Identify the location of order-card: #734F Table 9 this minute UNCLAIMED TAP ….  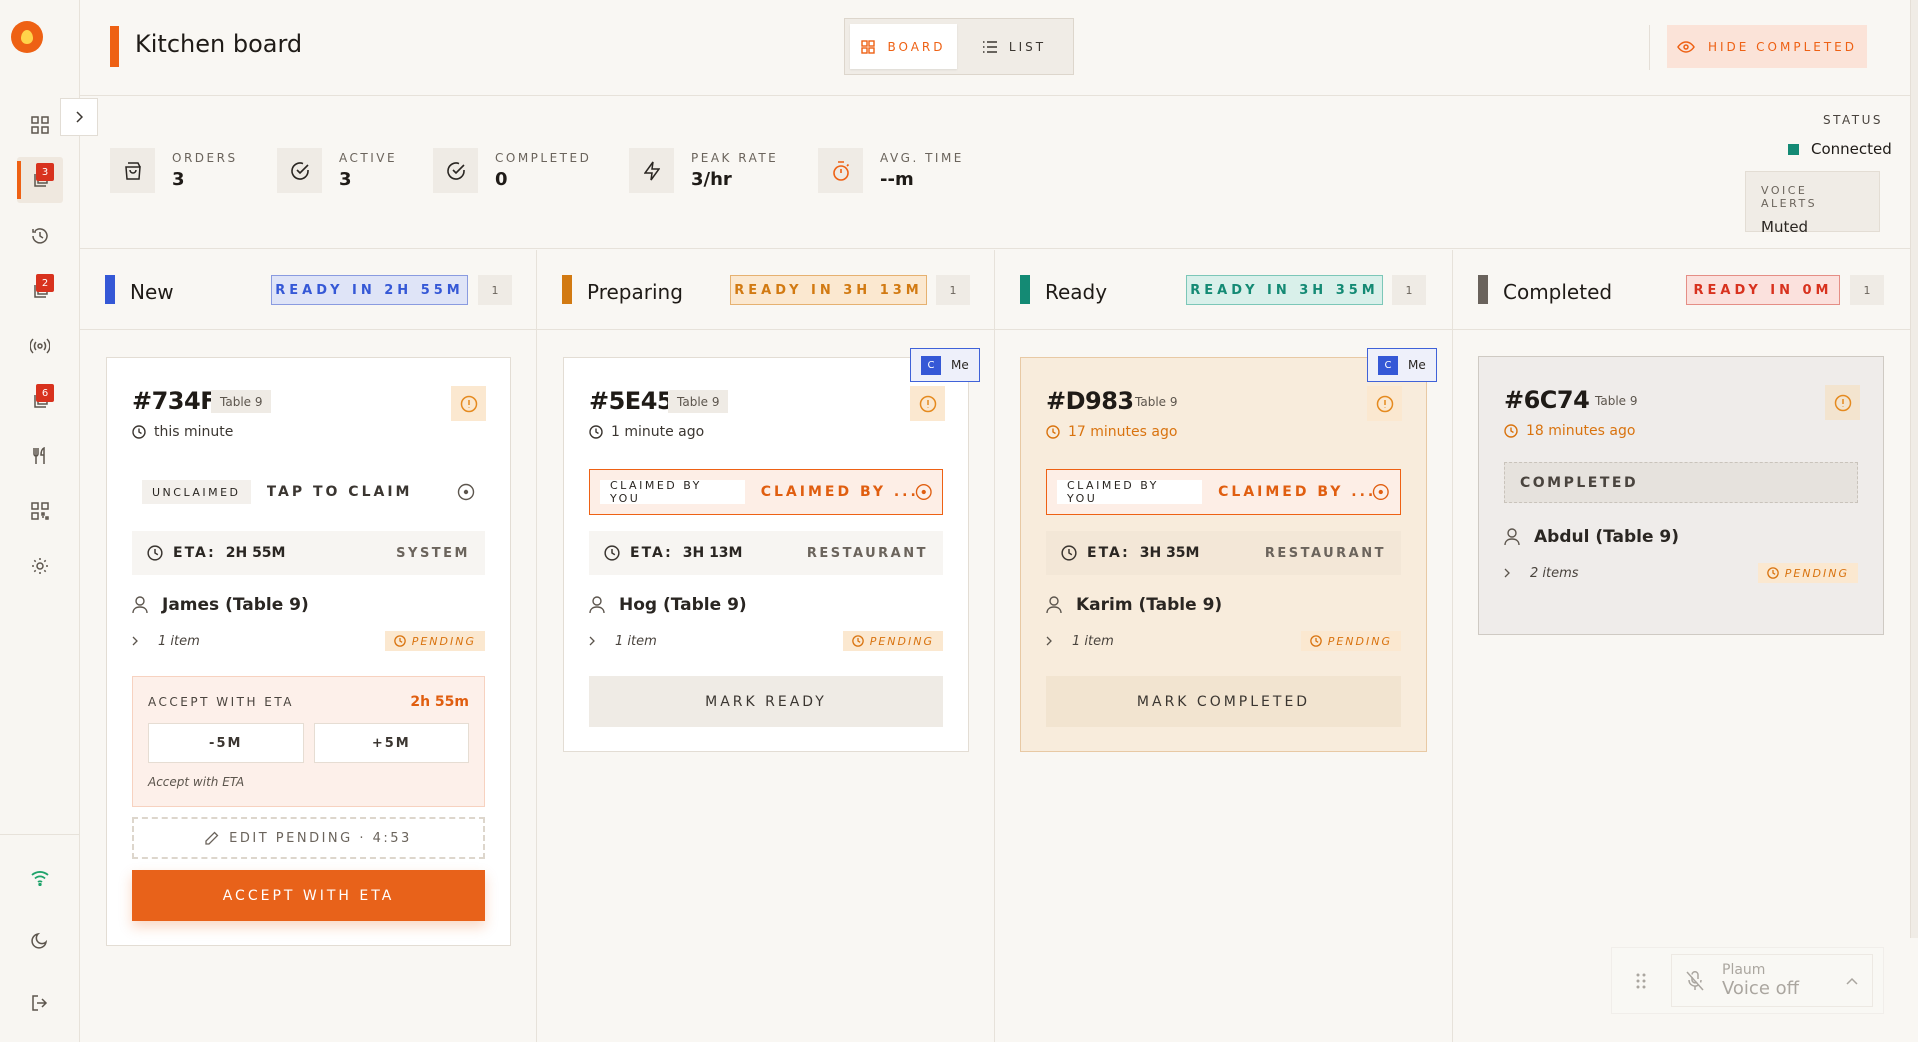
(308, 651).